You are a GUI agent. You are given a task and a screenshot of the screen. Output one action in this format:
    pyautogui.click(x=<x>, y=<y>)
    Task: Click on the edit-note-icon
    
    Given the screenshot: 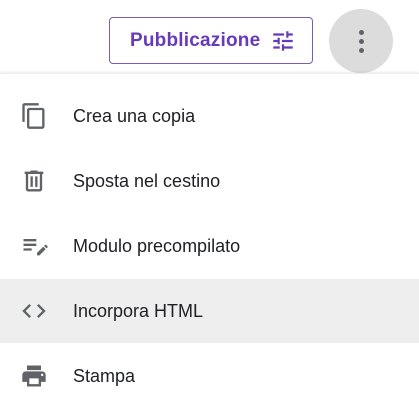 What is the action you would take?
    pyautogui.click(x=35, y=247)
    